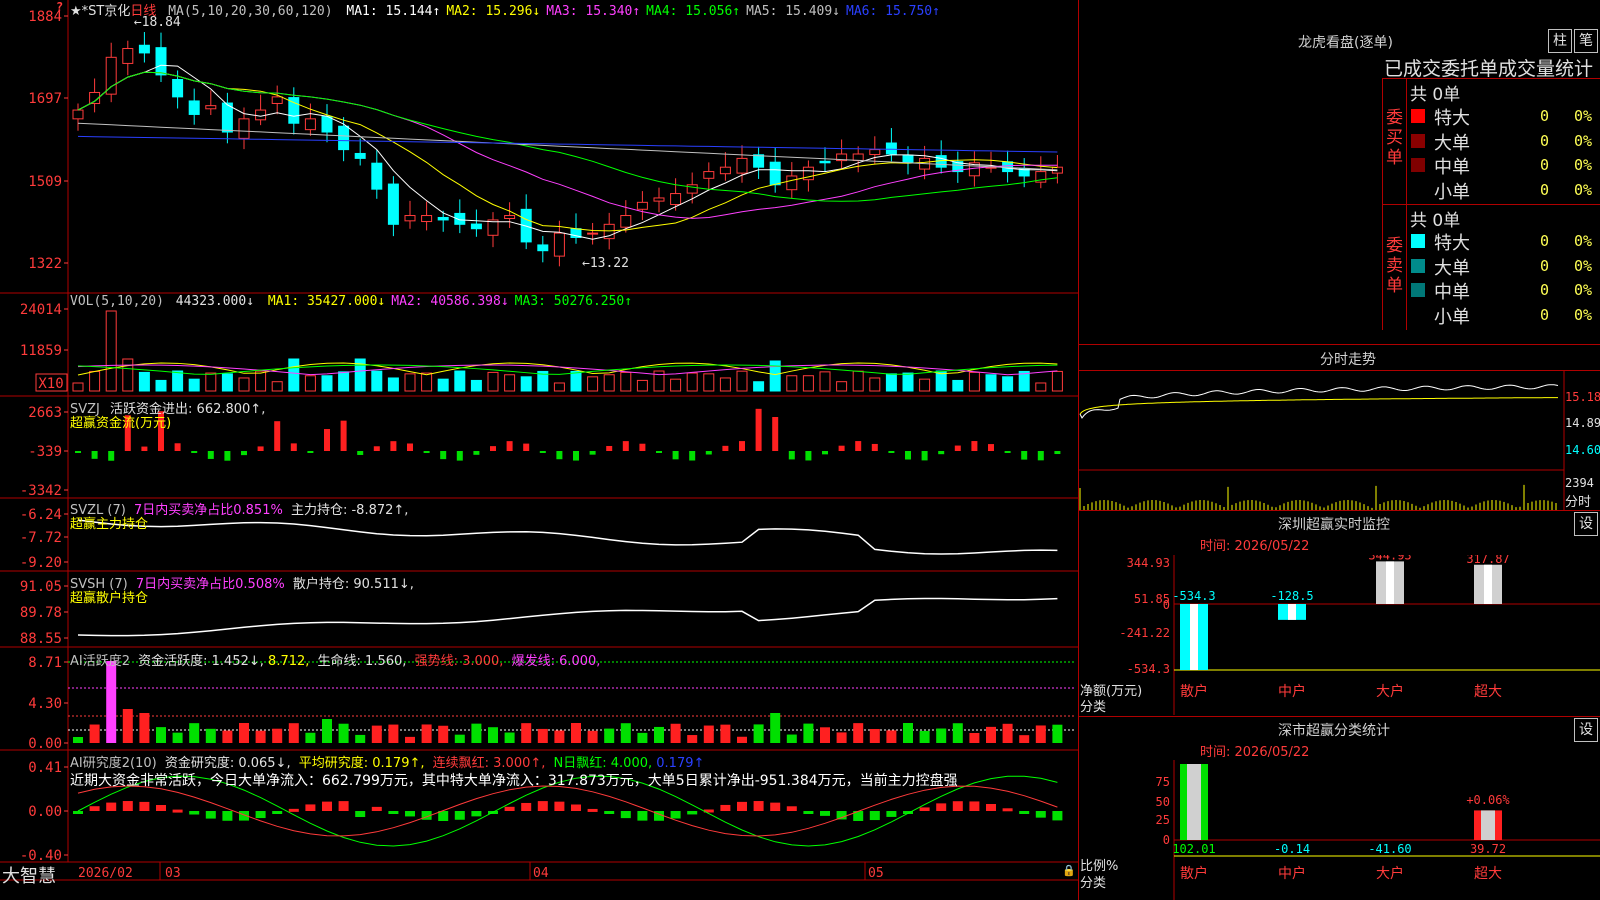 This screenshot has height=900, width=1600. I want to click on buy-row-pct: 0%, so click(1583, 116).